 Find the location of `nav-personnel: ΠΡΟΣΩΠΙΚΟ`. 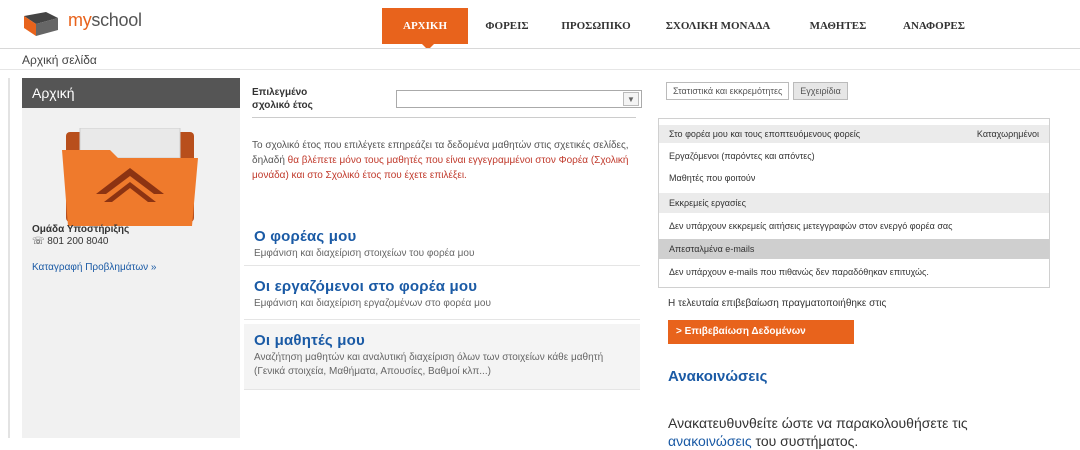

nav-personnel: ΠΡΟΣΩΠΙΚΟ is located at coordinates (596, 26).